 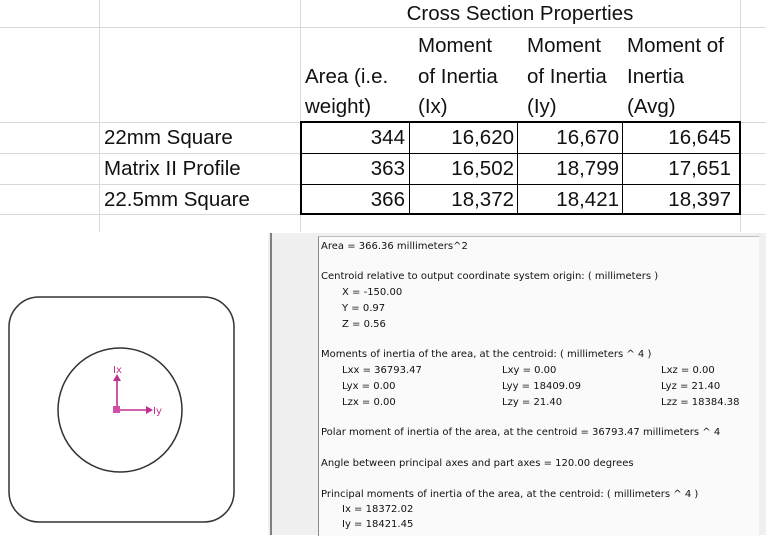 What do you see at coordinates (569, 137) in the screenshot?
I see `cell-iy: 16,670` at bounding box center [569, 137].